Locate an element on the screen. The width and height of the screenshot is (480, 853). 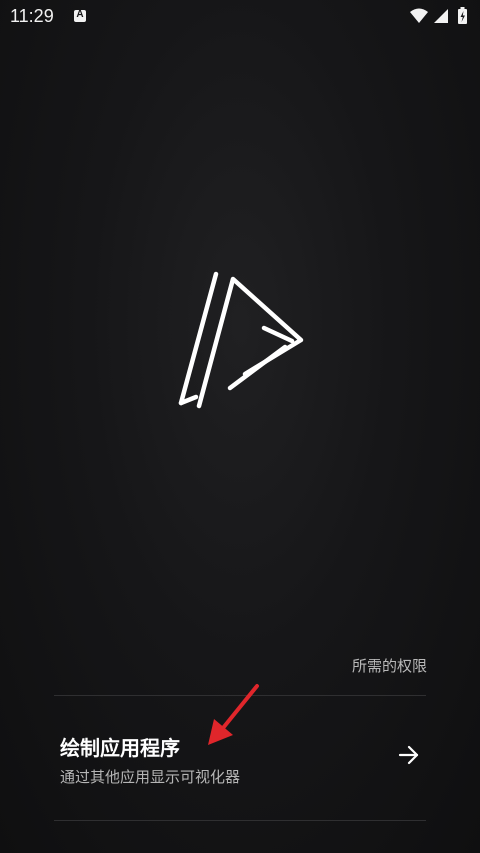
wifi-icon is located at coordinates (419, 15).